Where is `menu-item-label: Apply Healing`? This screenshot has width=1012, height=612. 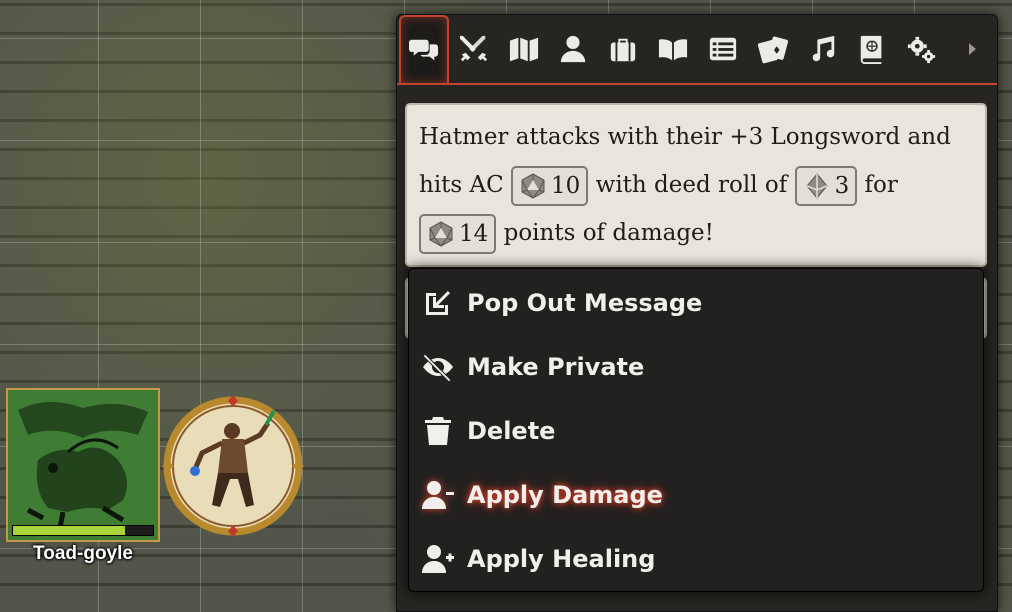 menu-item-label: Apply Healing is located at coordinates (561, 559).